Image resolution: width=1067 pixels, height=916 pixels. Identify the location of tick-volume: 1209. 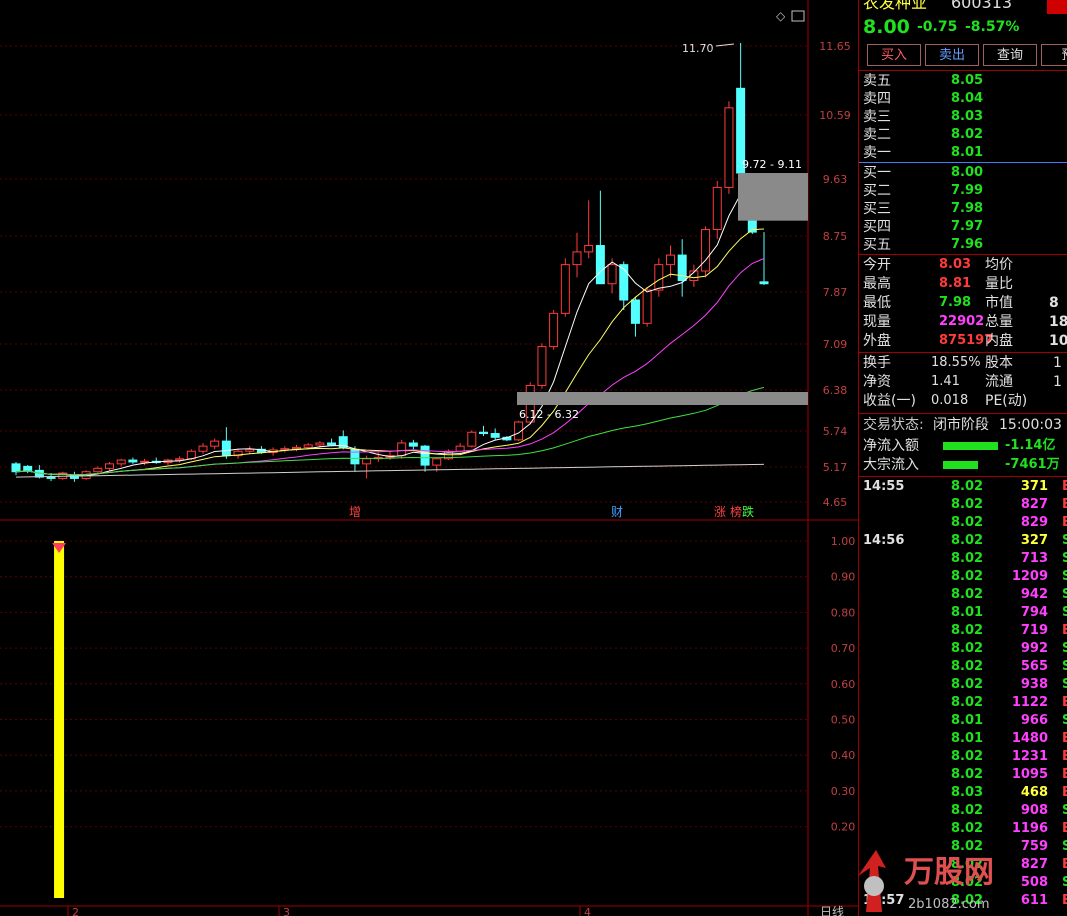
(1029, 576).